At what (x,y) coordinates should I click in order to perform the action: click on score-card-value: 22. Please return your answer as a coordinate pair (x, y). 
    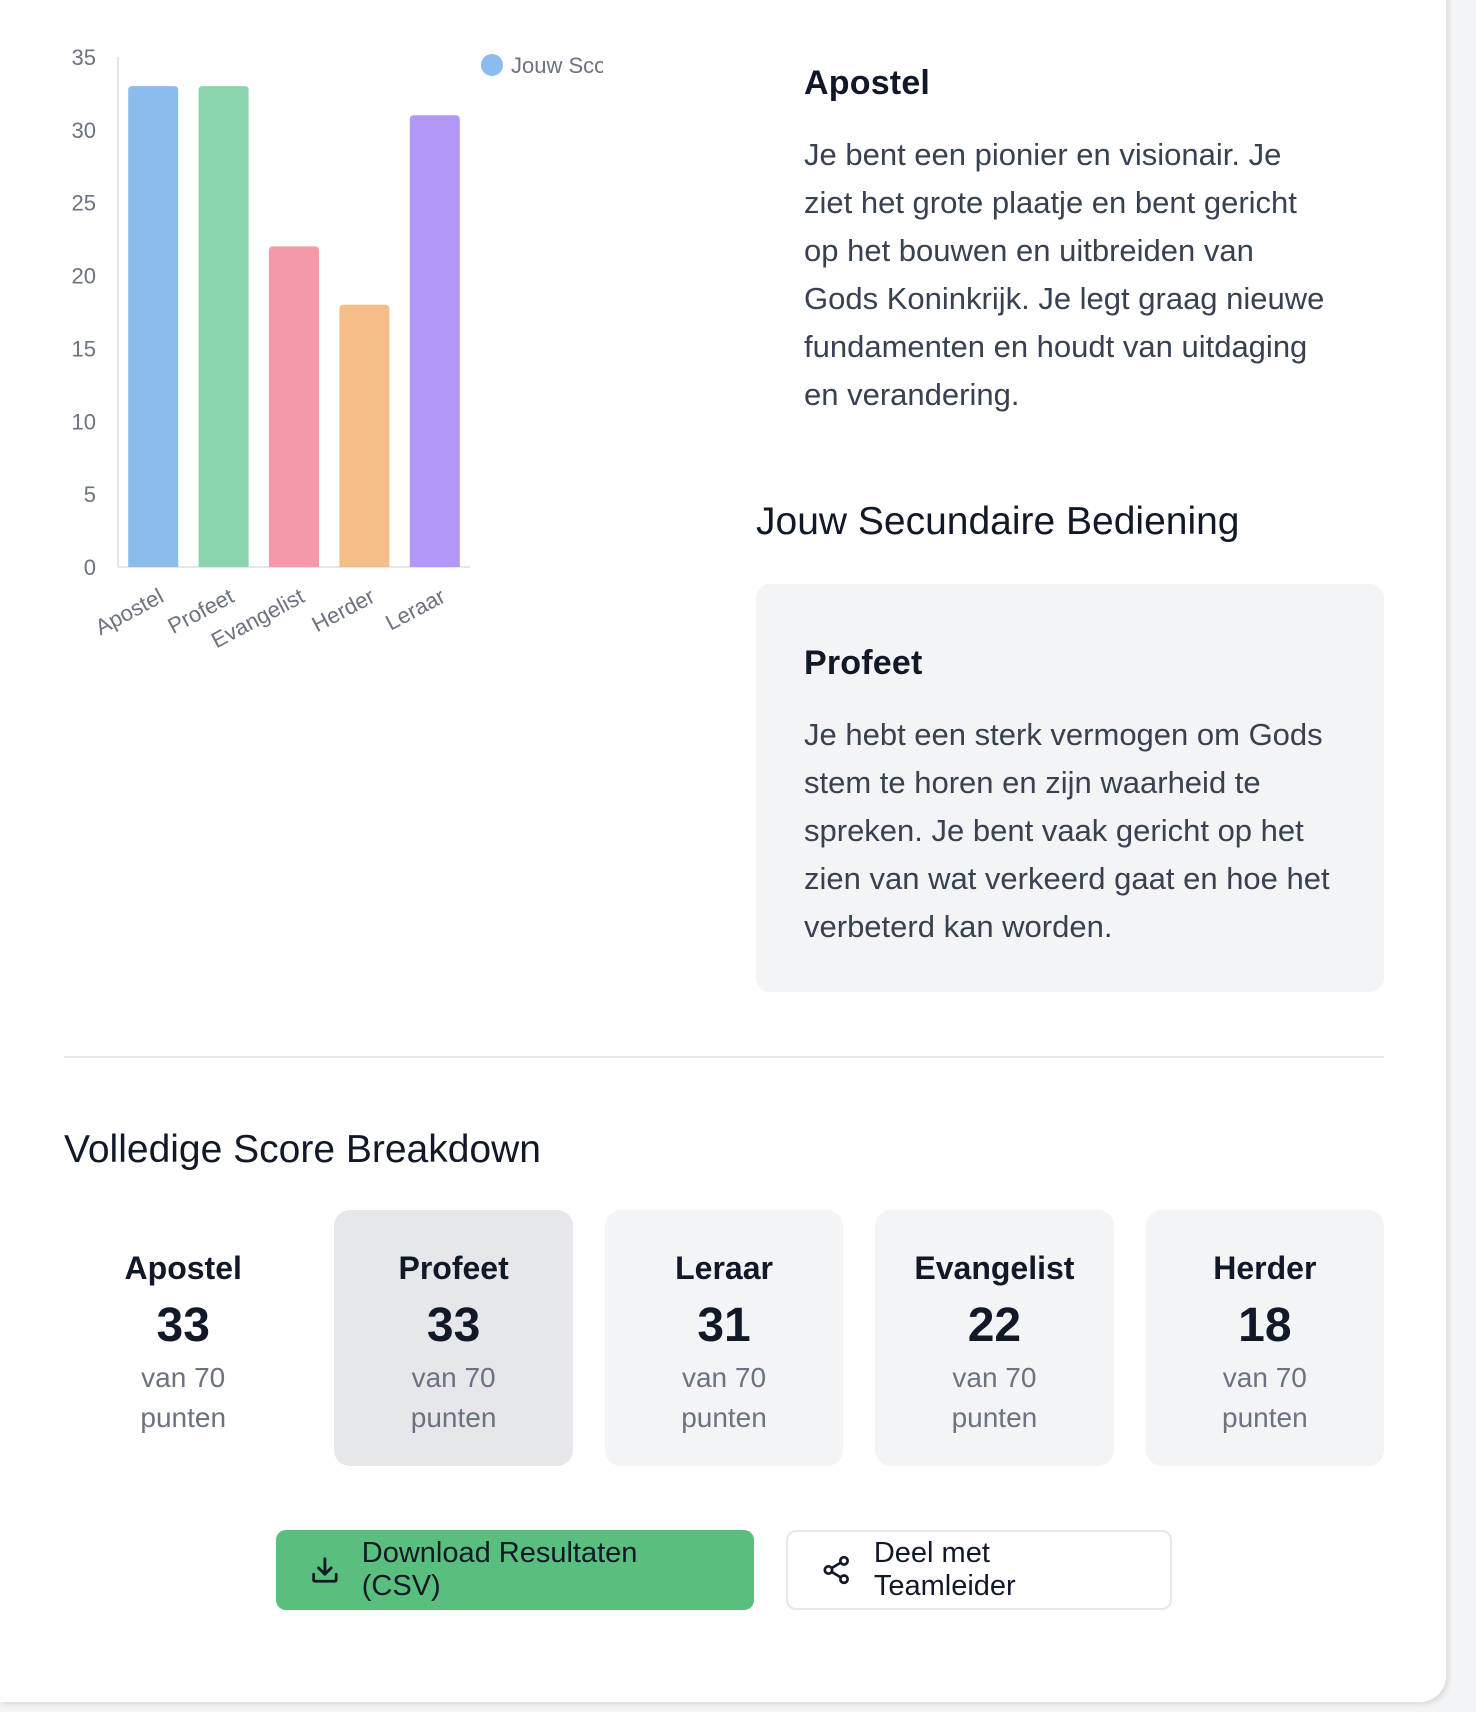
    Looking at the image, I should click on (994, 1325).